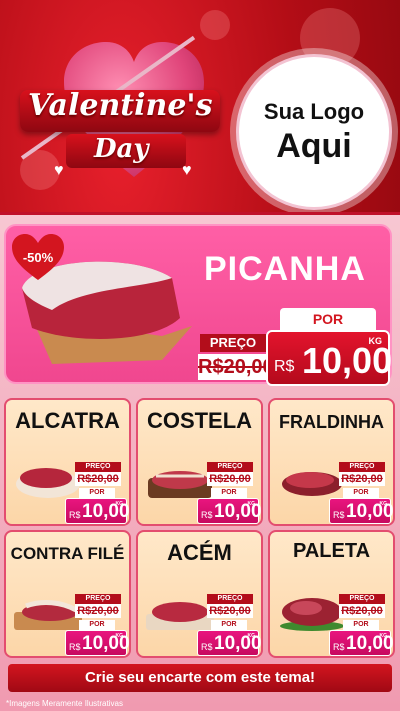 The image size is (400, 711). I want to click on logo-placeholder: Sua Logo Aqui, so click(314, 132).